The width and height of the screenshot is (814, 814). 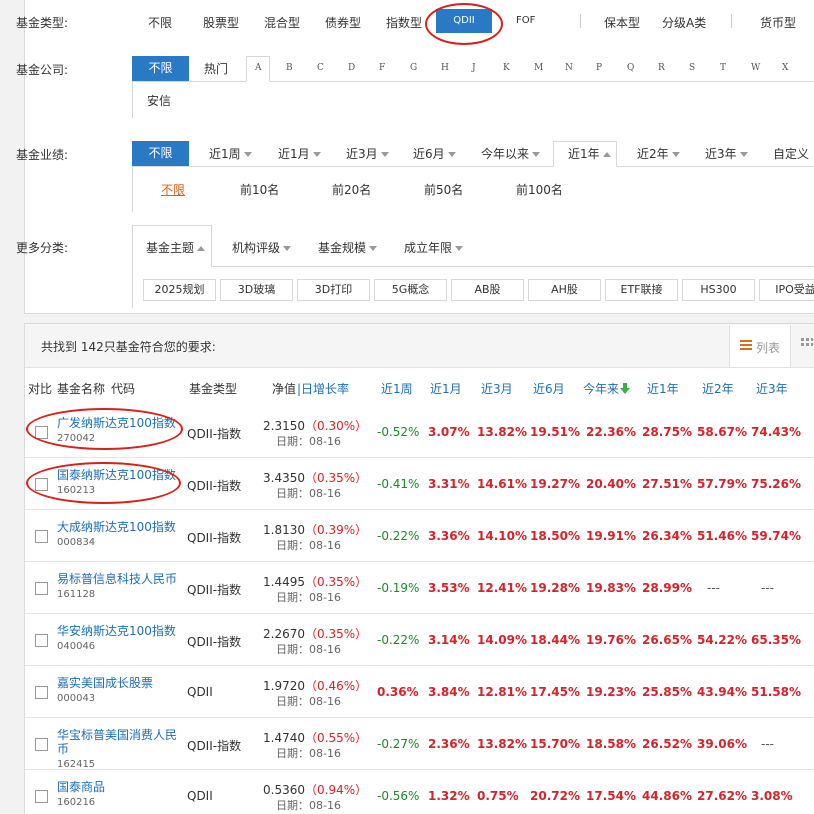 I want to click on company-letter: N, so click(x=569, y=68).